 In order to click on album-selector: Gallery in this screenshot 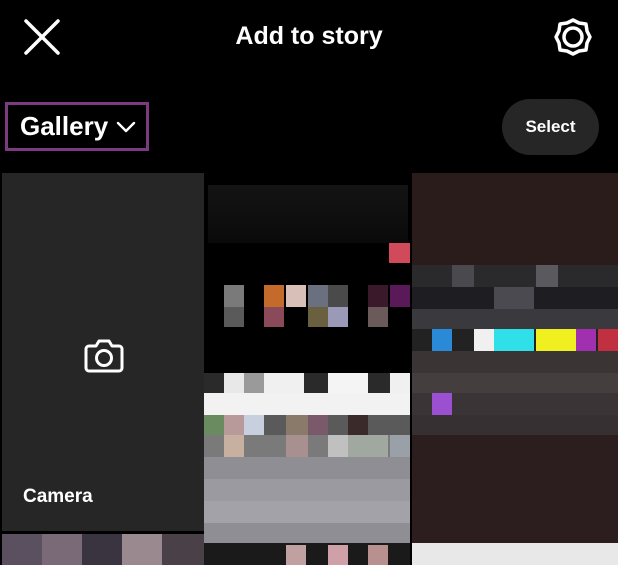, I will do `click(77, 126)`.